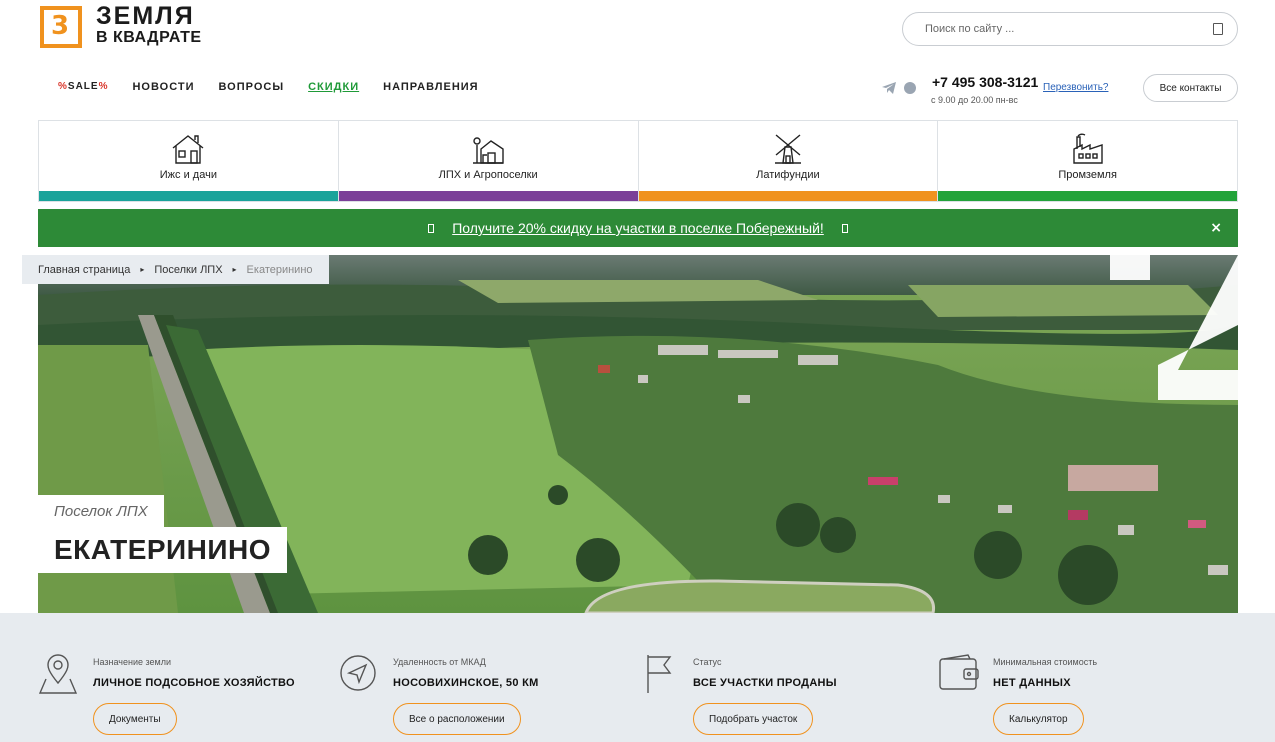  What do you see at coordinates (135, 719) in the screenshot?
I see `documents-button: Документы` at bounding box center [135, 719].